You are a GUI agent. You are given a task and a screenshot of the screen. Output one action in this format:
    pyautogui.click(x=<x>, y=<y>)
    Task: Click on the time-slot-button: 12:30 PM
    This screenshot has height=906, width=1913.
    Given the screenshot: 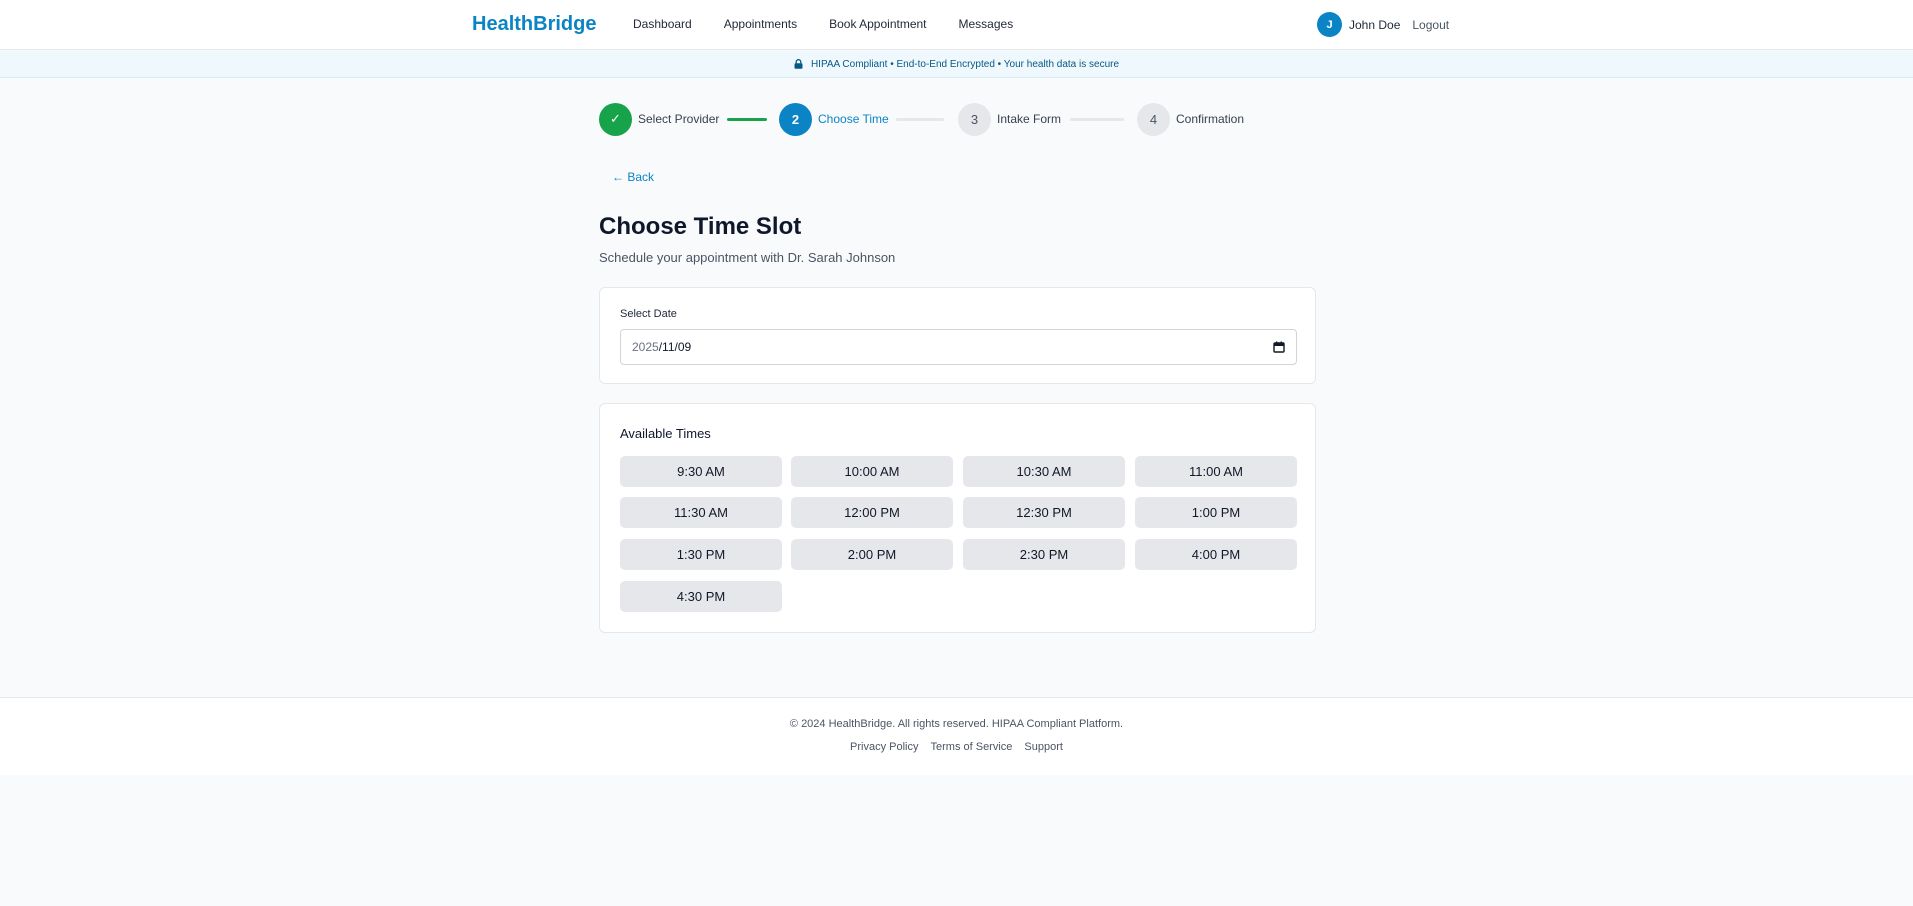 What is the action you would take?
    pyautogui.click(x=1044, y=512)
    